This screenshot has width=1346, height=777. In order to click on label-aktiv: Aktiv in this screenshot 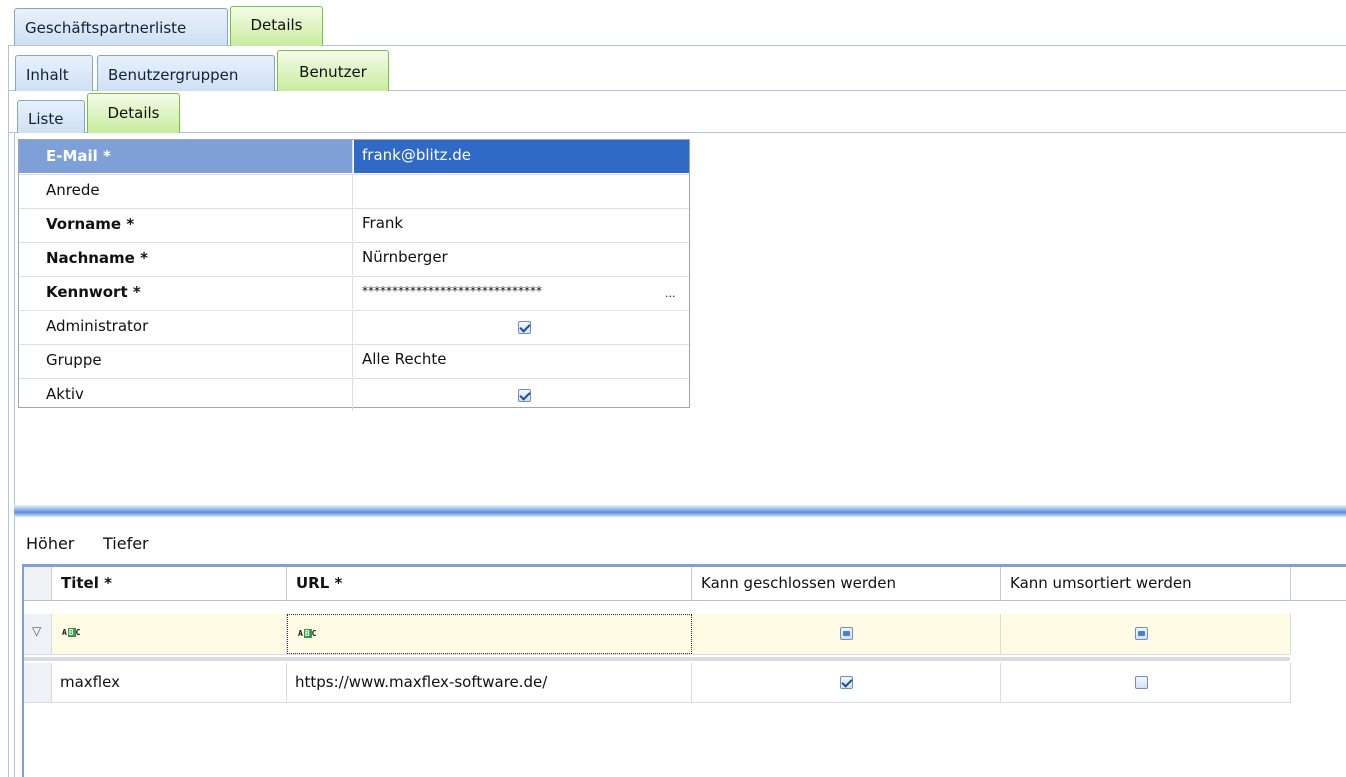, I will do `click(186, 394)`.